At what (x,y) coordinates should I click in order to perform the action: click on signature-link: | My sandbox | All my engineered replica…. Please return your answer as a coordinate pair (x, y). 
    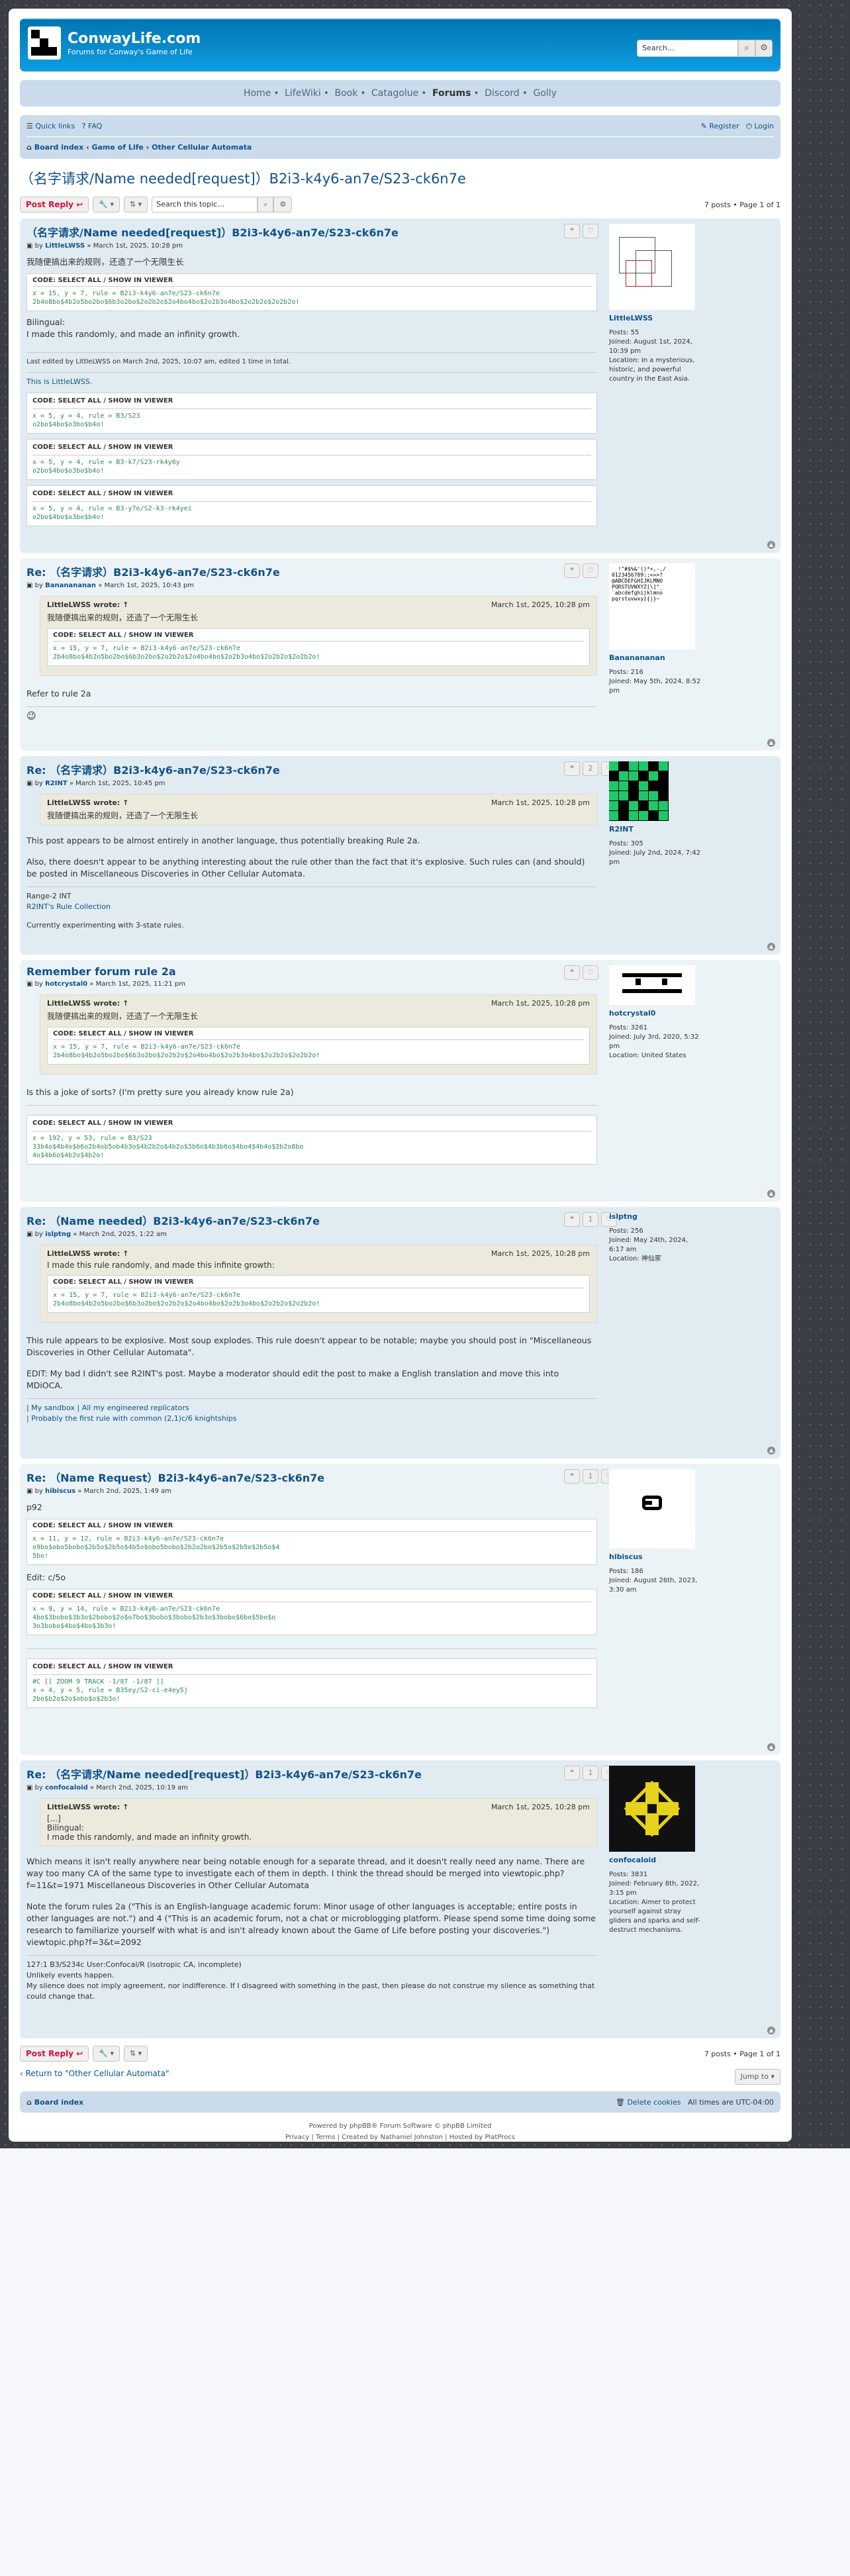
    Looking at the image, I should click on (311, 1408).